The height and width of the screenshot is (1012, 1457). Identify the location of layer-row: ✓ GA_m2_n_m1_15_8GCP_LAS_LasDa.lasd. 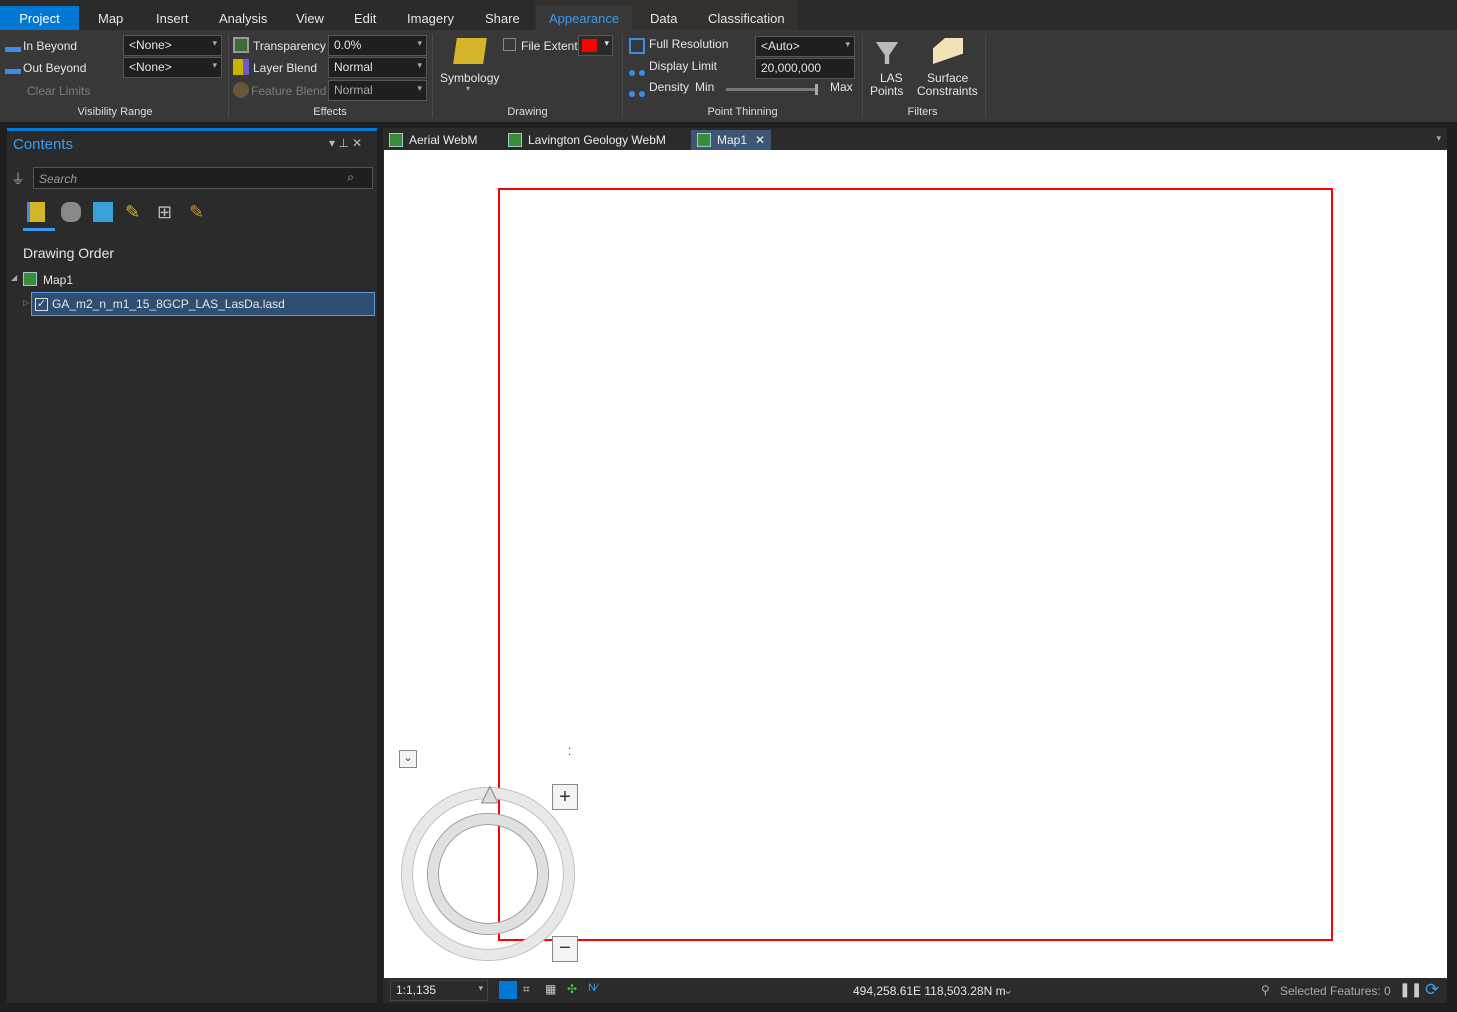
(203, 304).